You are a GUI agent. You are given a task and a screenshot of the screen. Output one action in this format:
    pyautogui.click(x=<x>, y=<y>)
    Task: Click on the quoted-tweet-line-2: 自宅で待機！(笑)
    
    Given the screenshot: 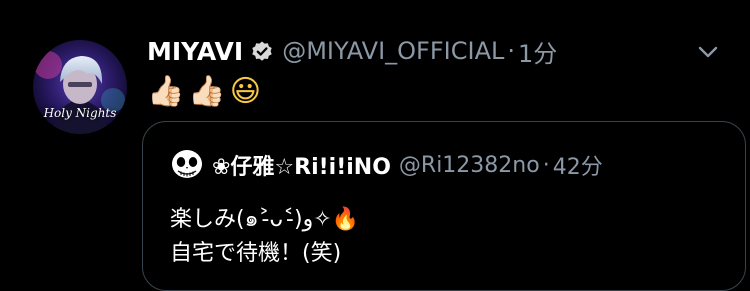 What is the action you would take?
    pyautogui.click(x=256, y=253)
    